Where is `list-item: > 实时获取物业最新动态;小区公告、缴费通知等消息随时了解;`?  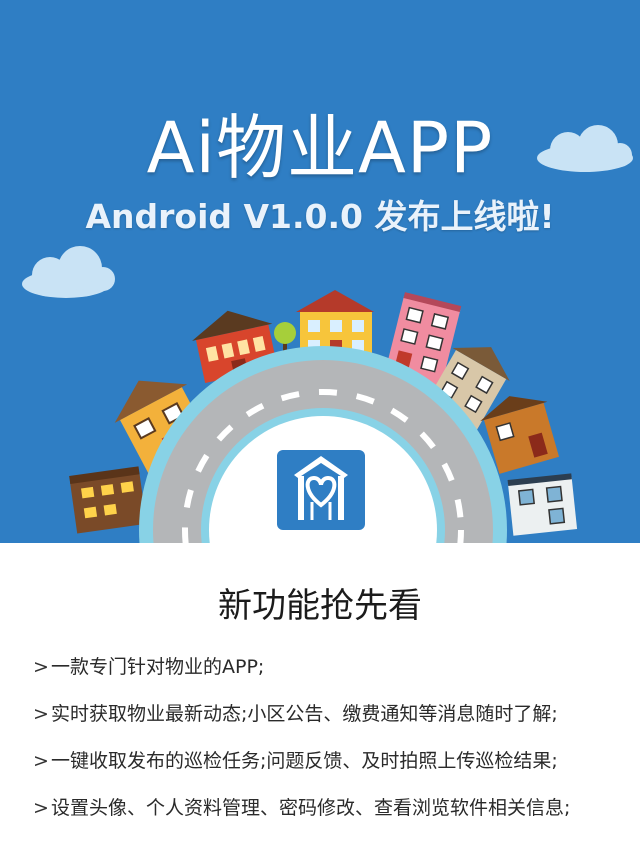 list-item: > 实时获取物业最新动态;小区公告、缴费通知等消息随时了解; is located at coordinates (333, 721).